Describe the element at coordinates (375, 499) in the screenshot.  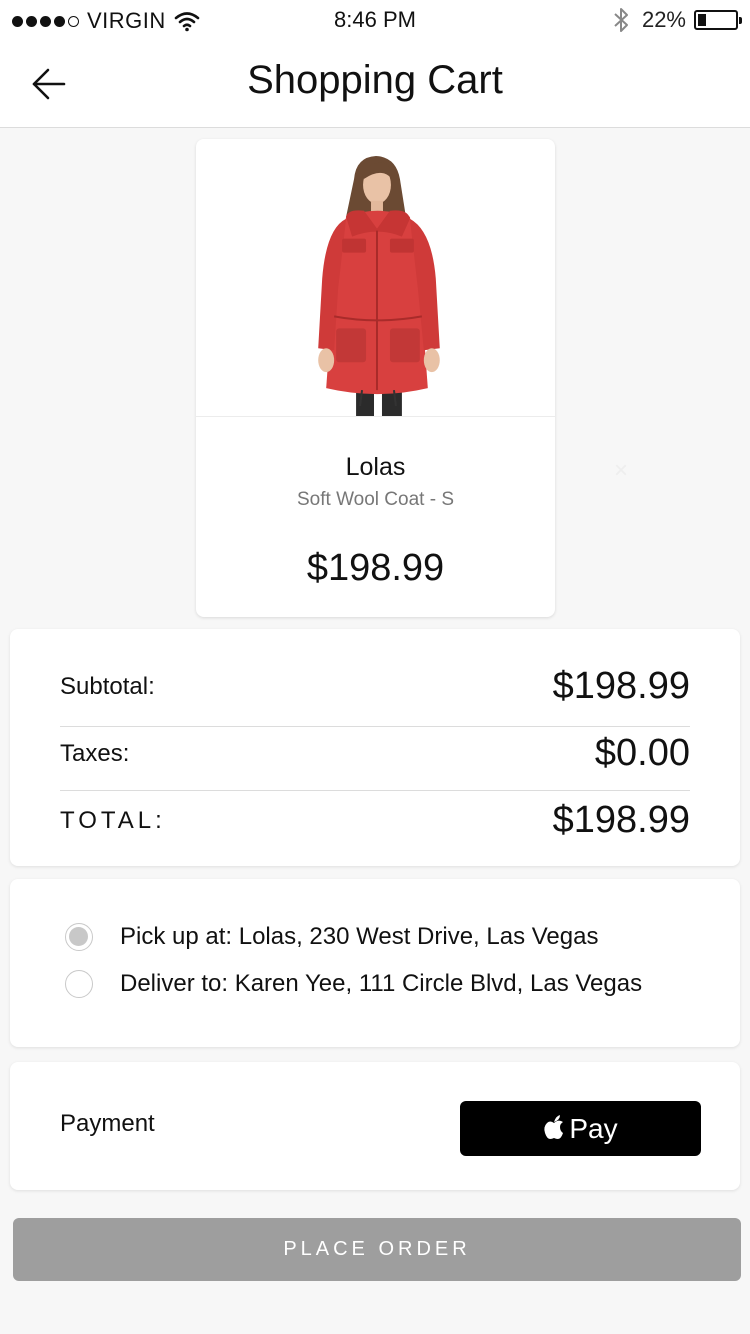
I see `product-variant: Soft Wool Coat - S` at that location.